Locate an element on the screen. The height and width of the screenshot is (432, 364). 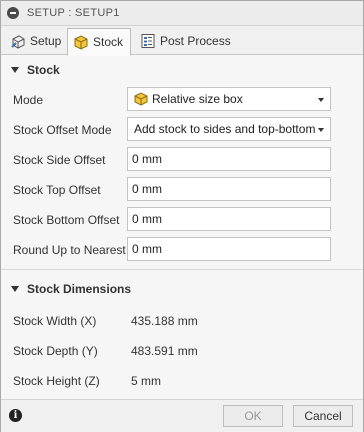
offset-mode-label: Stock Offset Mode is located at coordinates (62, 130).